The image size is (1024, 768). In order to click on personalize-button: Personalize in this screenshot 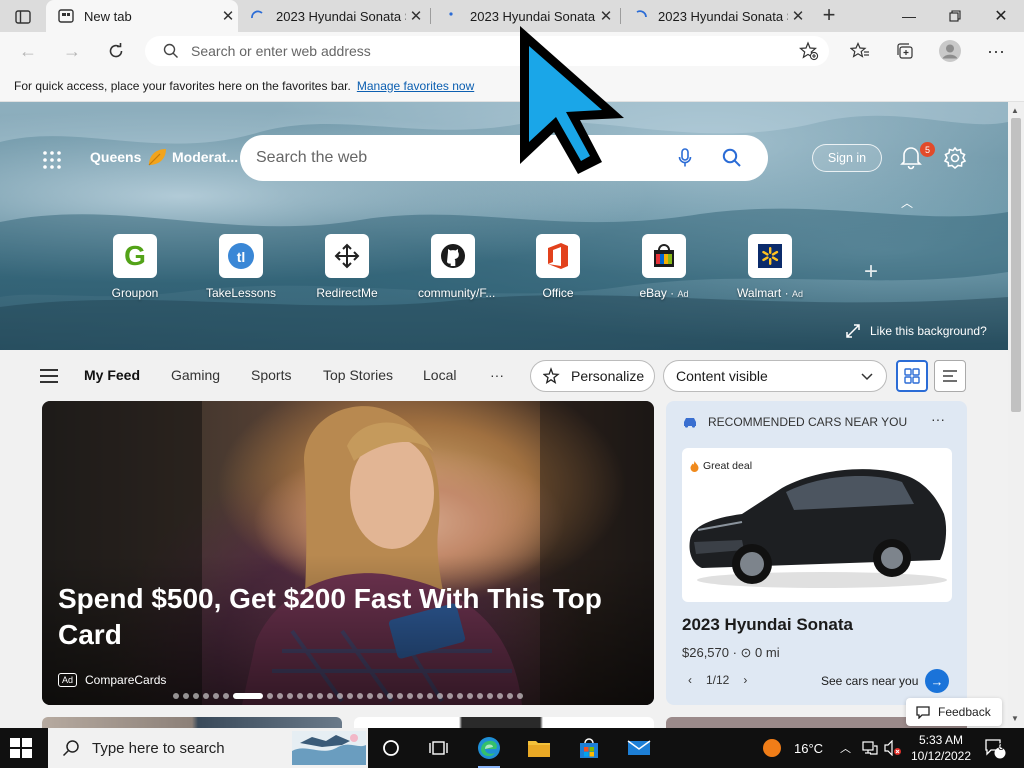, I will do `click(592, 376)`.